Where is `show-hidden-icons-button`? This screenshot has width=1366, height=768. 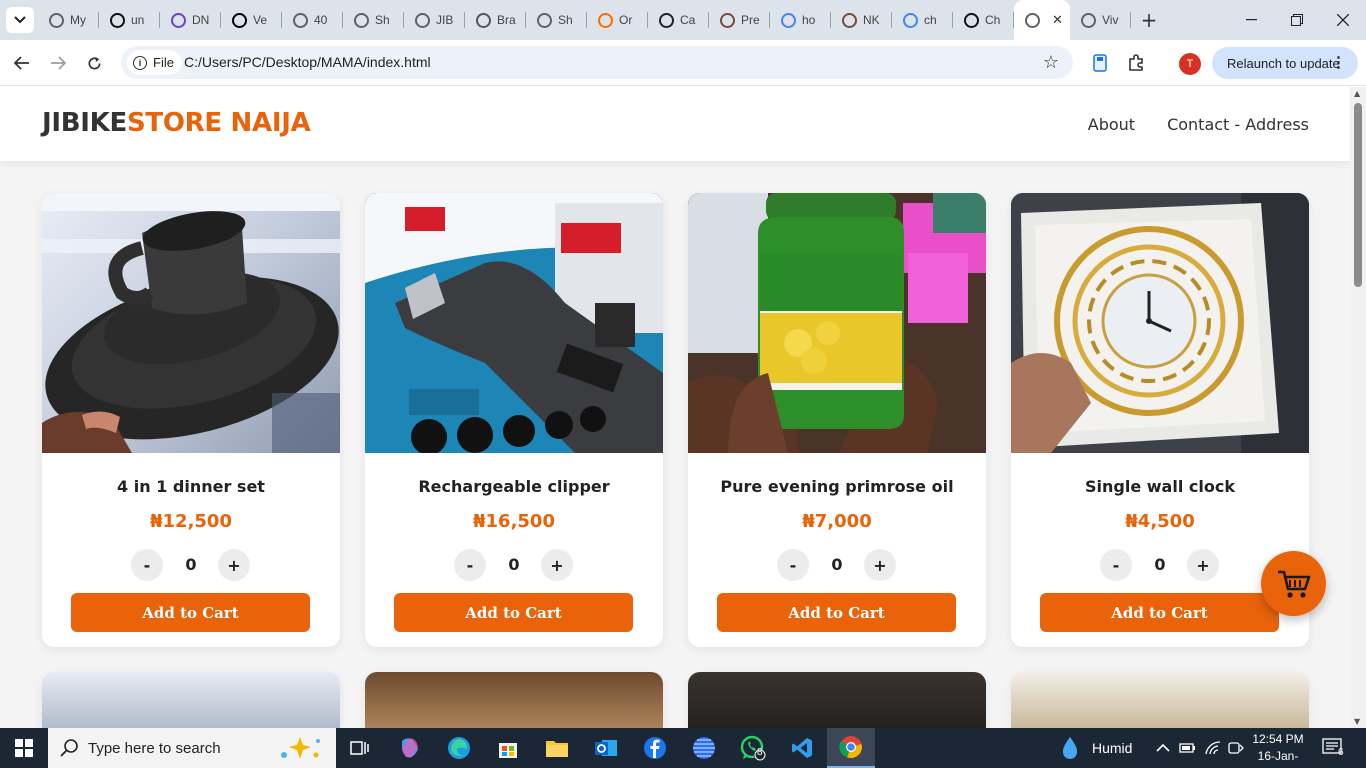 show-hidden-icons-button is located at coordinates (1163, 748).